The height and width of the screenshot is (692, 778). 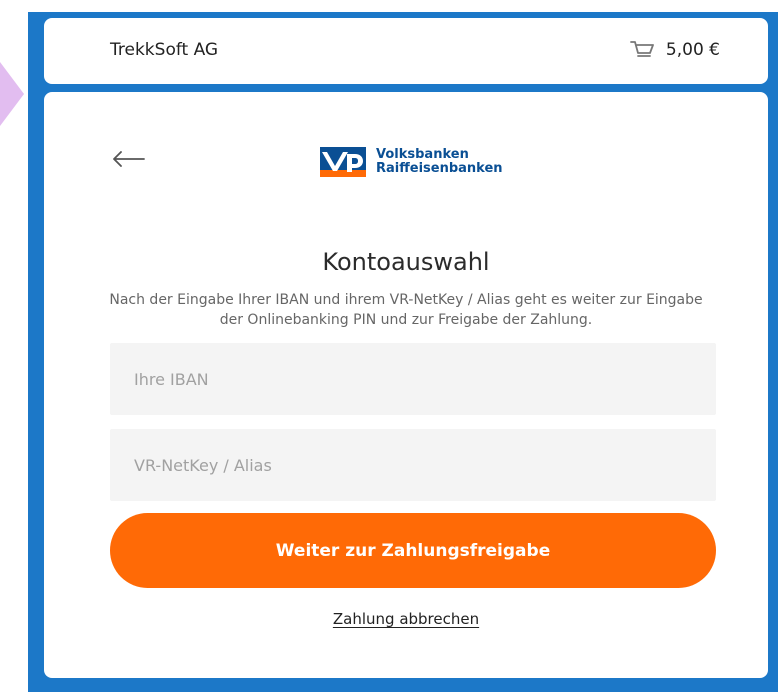 I want to click on bank-name-line-1: Volksbanken, so click(x=422, y=155).